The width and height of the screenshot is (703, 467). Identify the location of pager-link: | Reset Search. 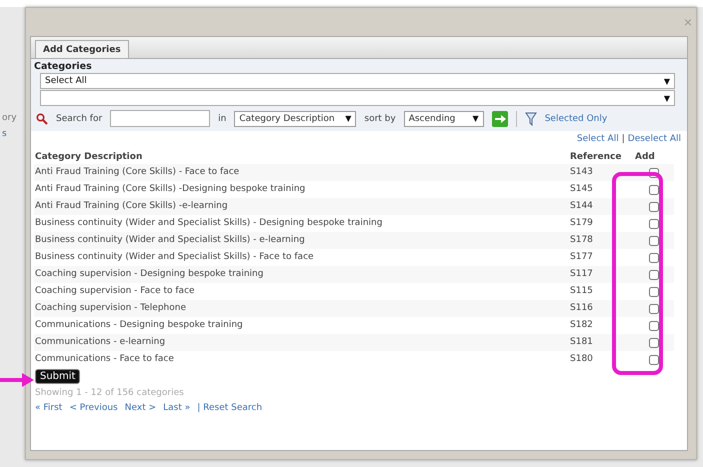
(229, 408).